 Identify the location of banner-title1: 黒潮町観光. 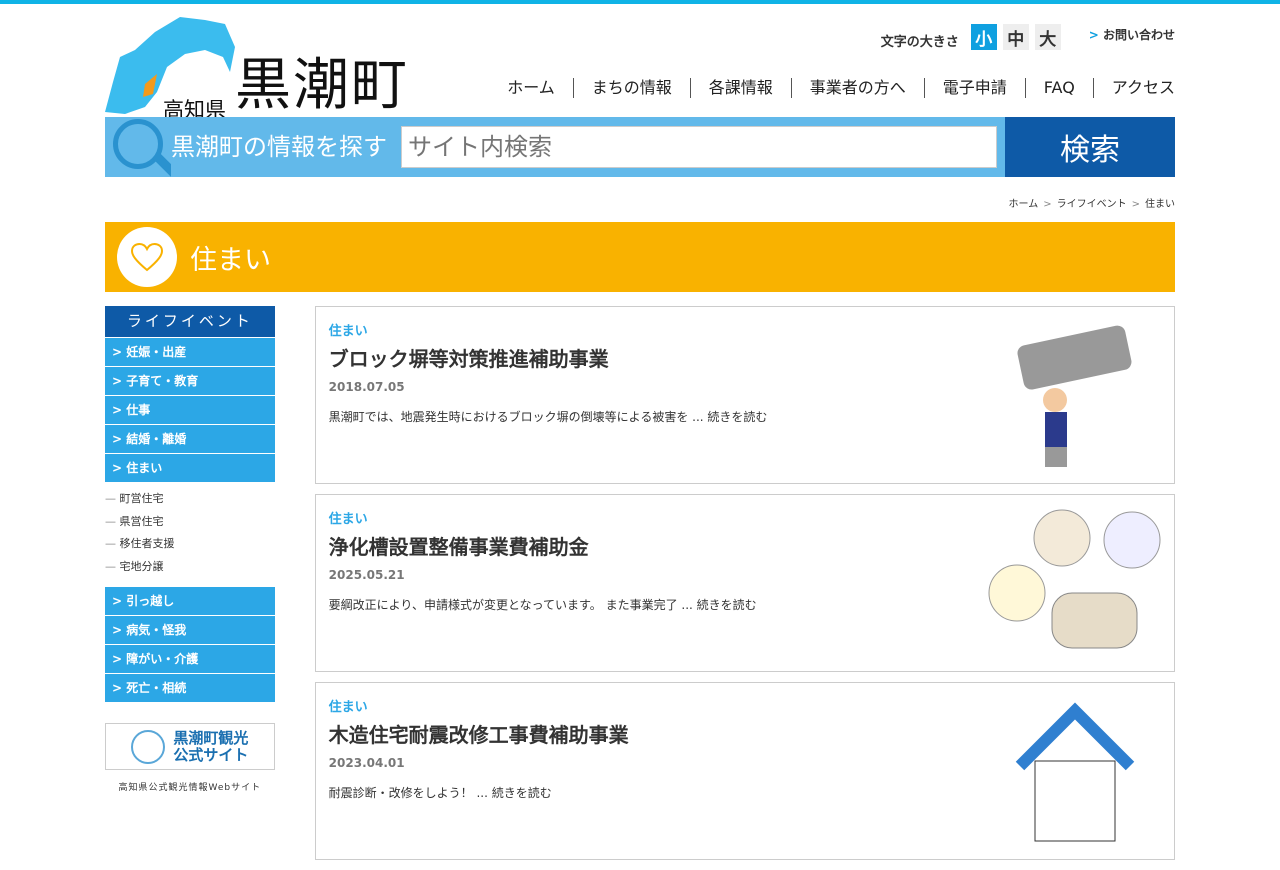
(211, 737).